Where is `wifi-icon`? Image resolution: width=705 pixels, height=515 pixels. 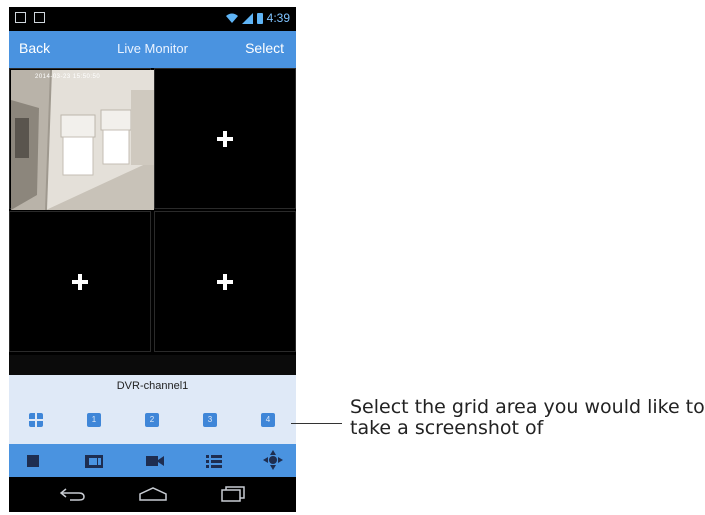
wifi-icon is located at coordinates (231, 18).